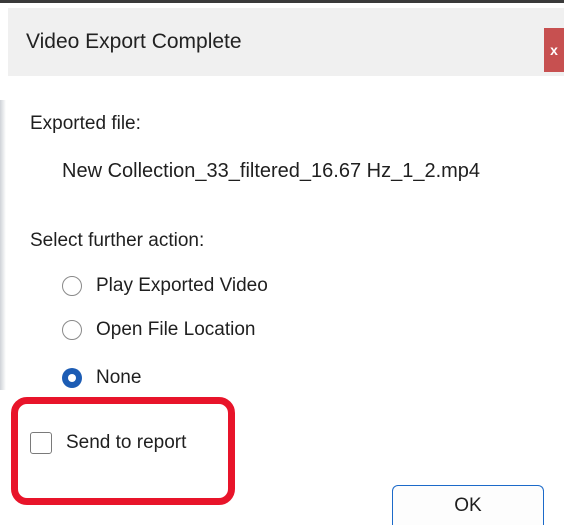  Describe the element at coordinates (119, 377) in the screenshot. I see `radio-option-label: None` at that location.